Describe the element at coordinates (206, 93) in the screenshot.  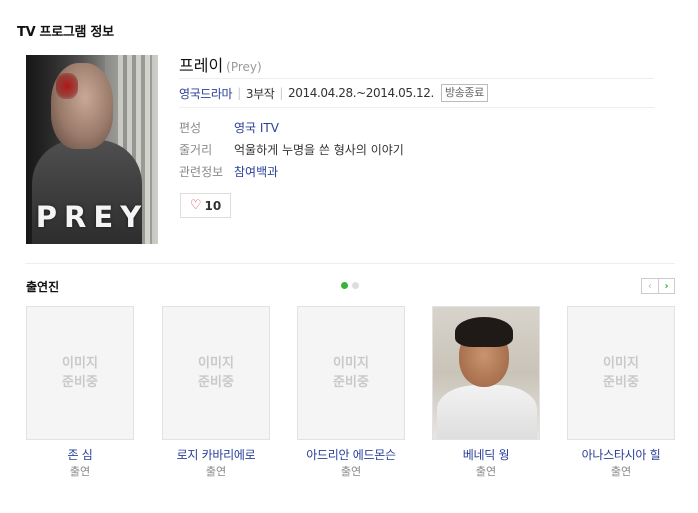
I see `genre-link: 영국드라마` at that location.